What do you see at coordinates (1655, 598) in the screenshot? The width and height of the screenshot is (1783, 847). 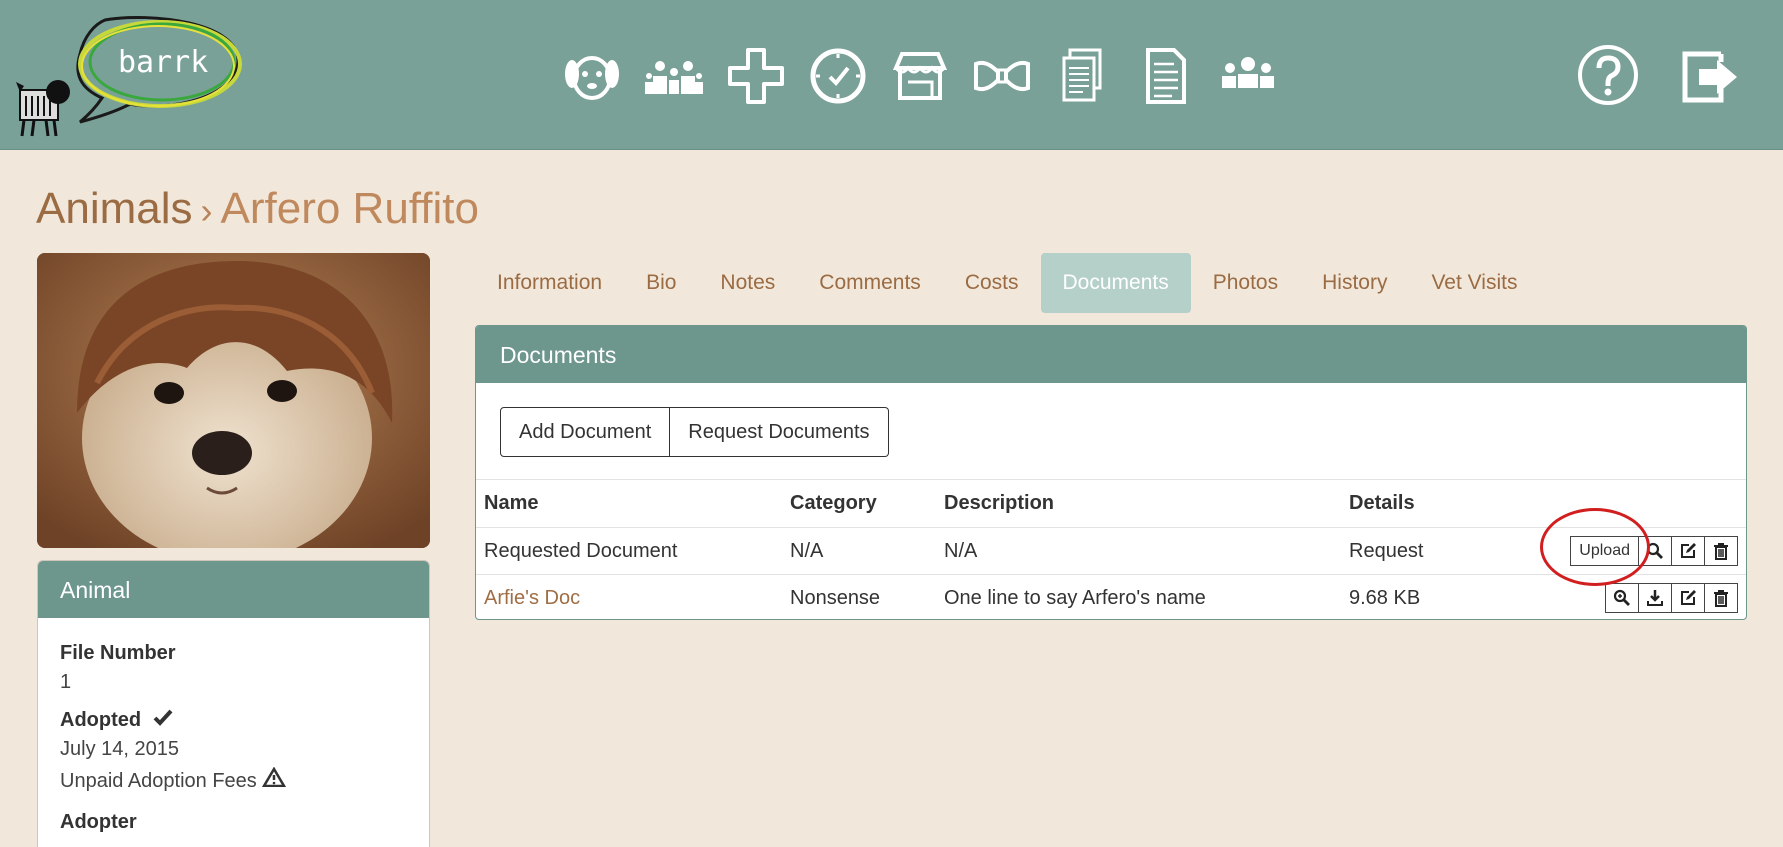 I see `download-icon` at bounding box center [1655, 598].